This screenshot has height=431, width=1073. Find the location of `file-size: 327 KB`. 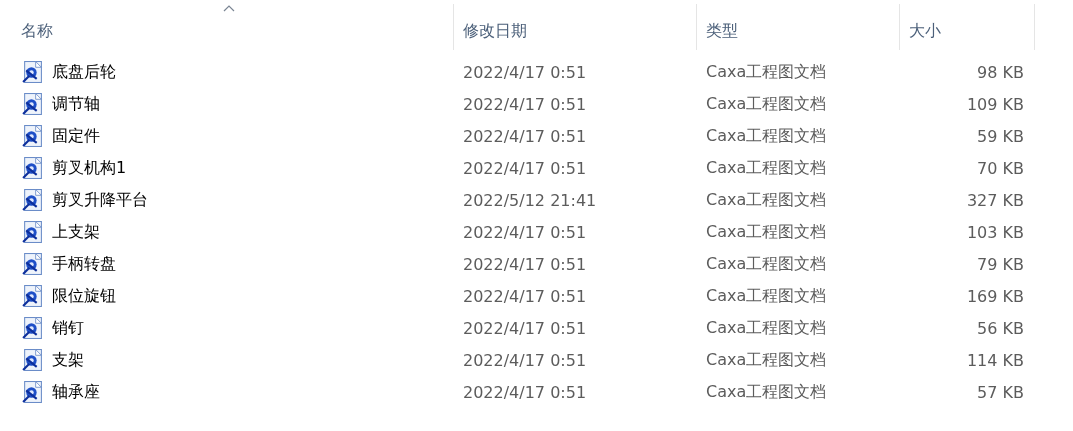

file-size: 327 KB is located at coordinates (995, 200).